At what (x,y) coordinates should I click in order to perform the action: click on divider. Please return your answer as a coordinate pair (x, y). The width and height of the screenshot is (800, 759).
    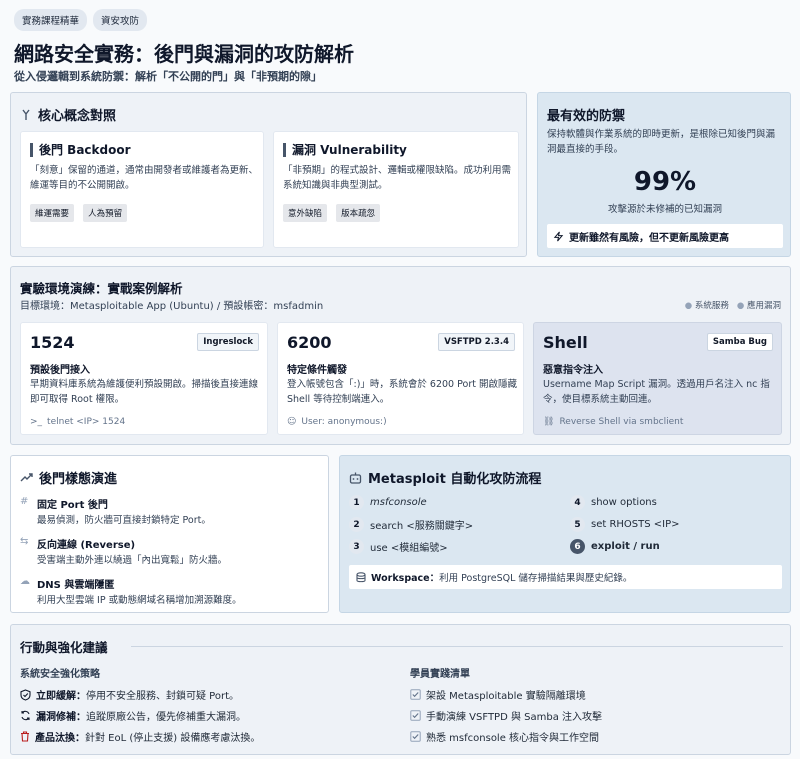
    Looking at the image, I should click on (457, 646).